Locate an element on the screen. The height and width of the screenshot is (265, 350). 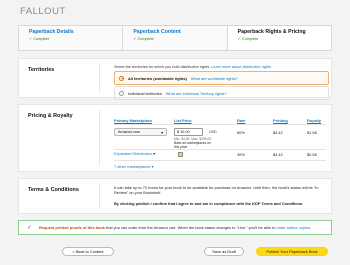
header-royalty: Royalty is located at coordinates (314, 120).